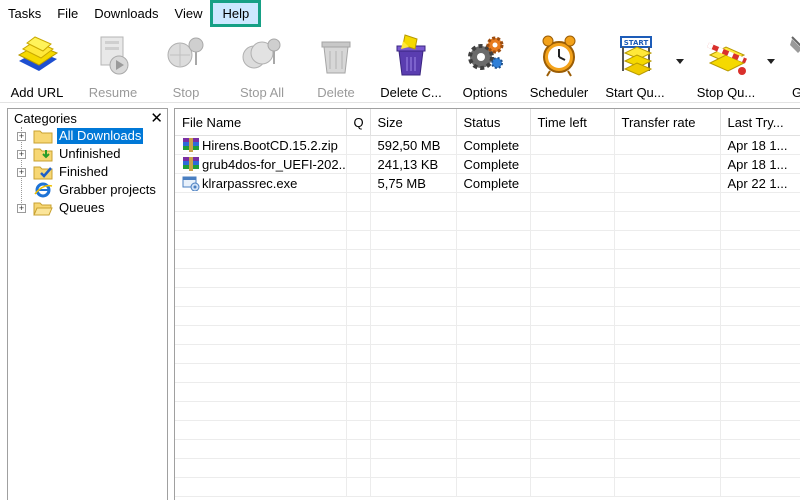  I want to click on ie-icon, so click(43, 190).